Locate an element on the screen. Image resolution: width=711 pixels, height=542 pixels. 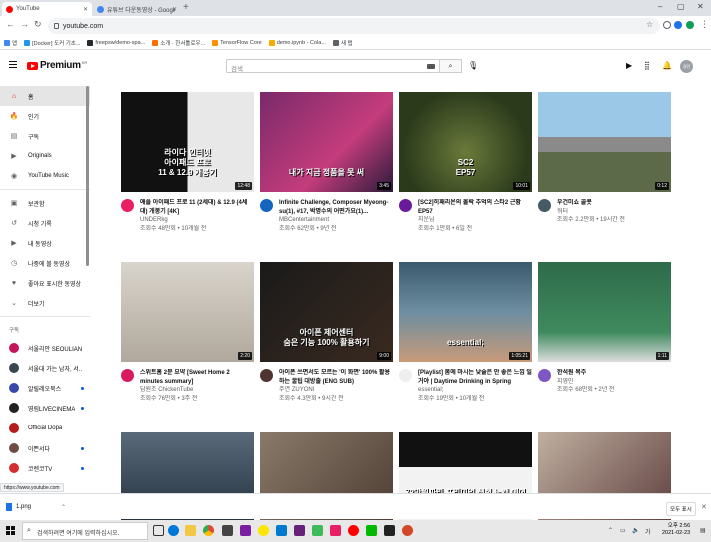
sidebar-item: ▣ 보관함 is located at coordinates (45, 203).